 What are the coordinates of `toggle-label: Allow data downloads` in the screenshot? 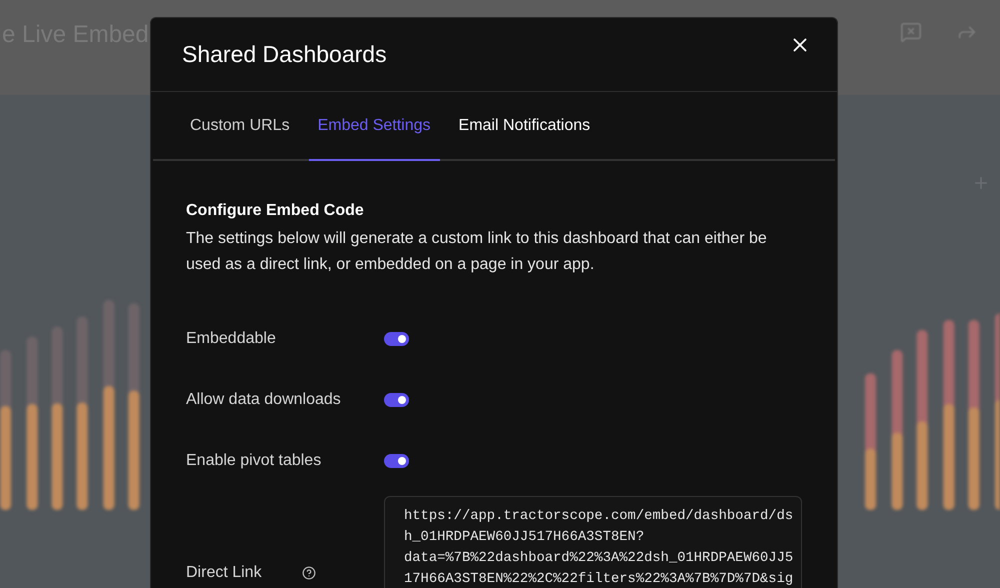 It's located at (264, 400).